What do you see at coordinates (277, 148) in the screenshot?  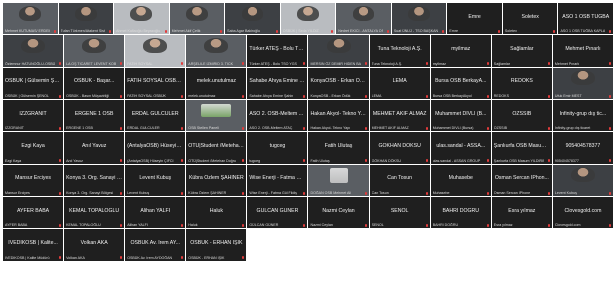 I see `participant-tile: tugceg tugceg` at bounding box center [277, 148].